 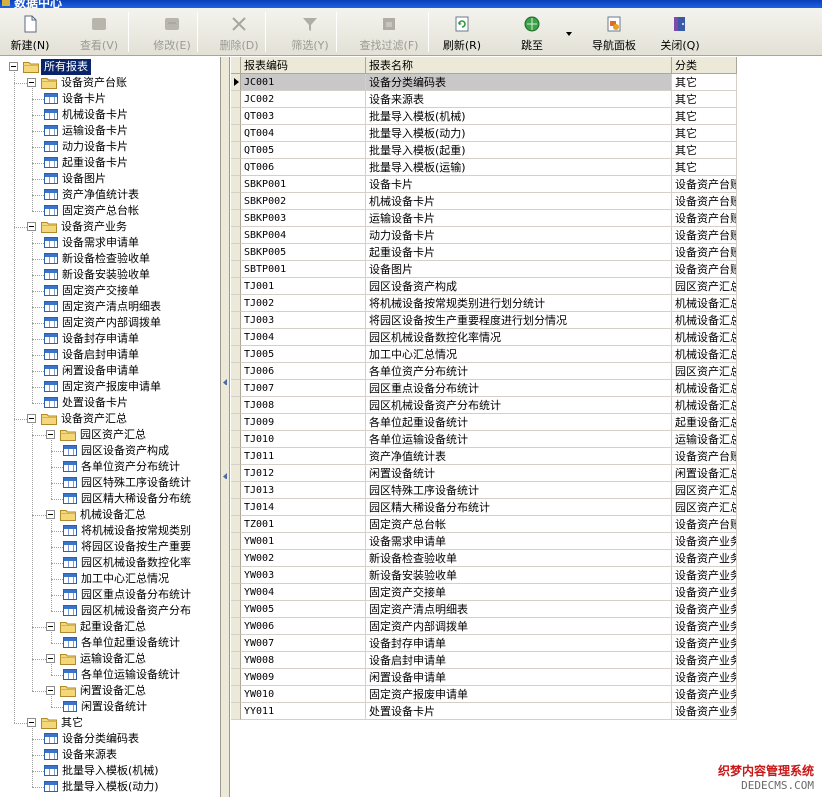 I want to click on cell-report-code: QT003, so click(x=303, y=116).